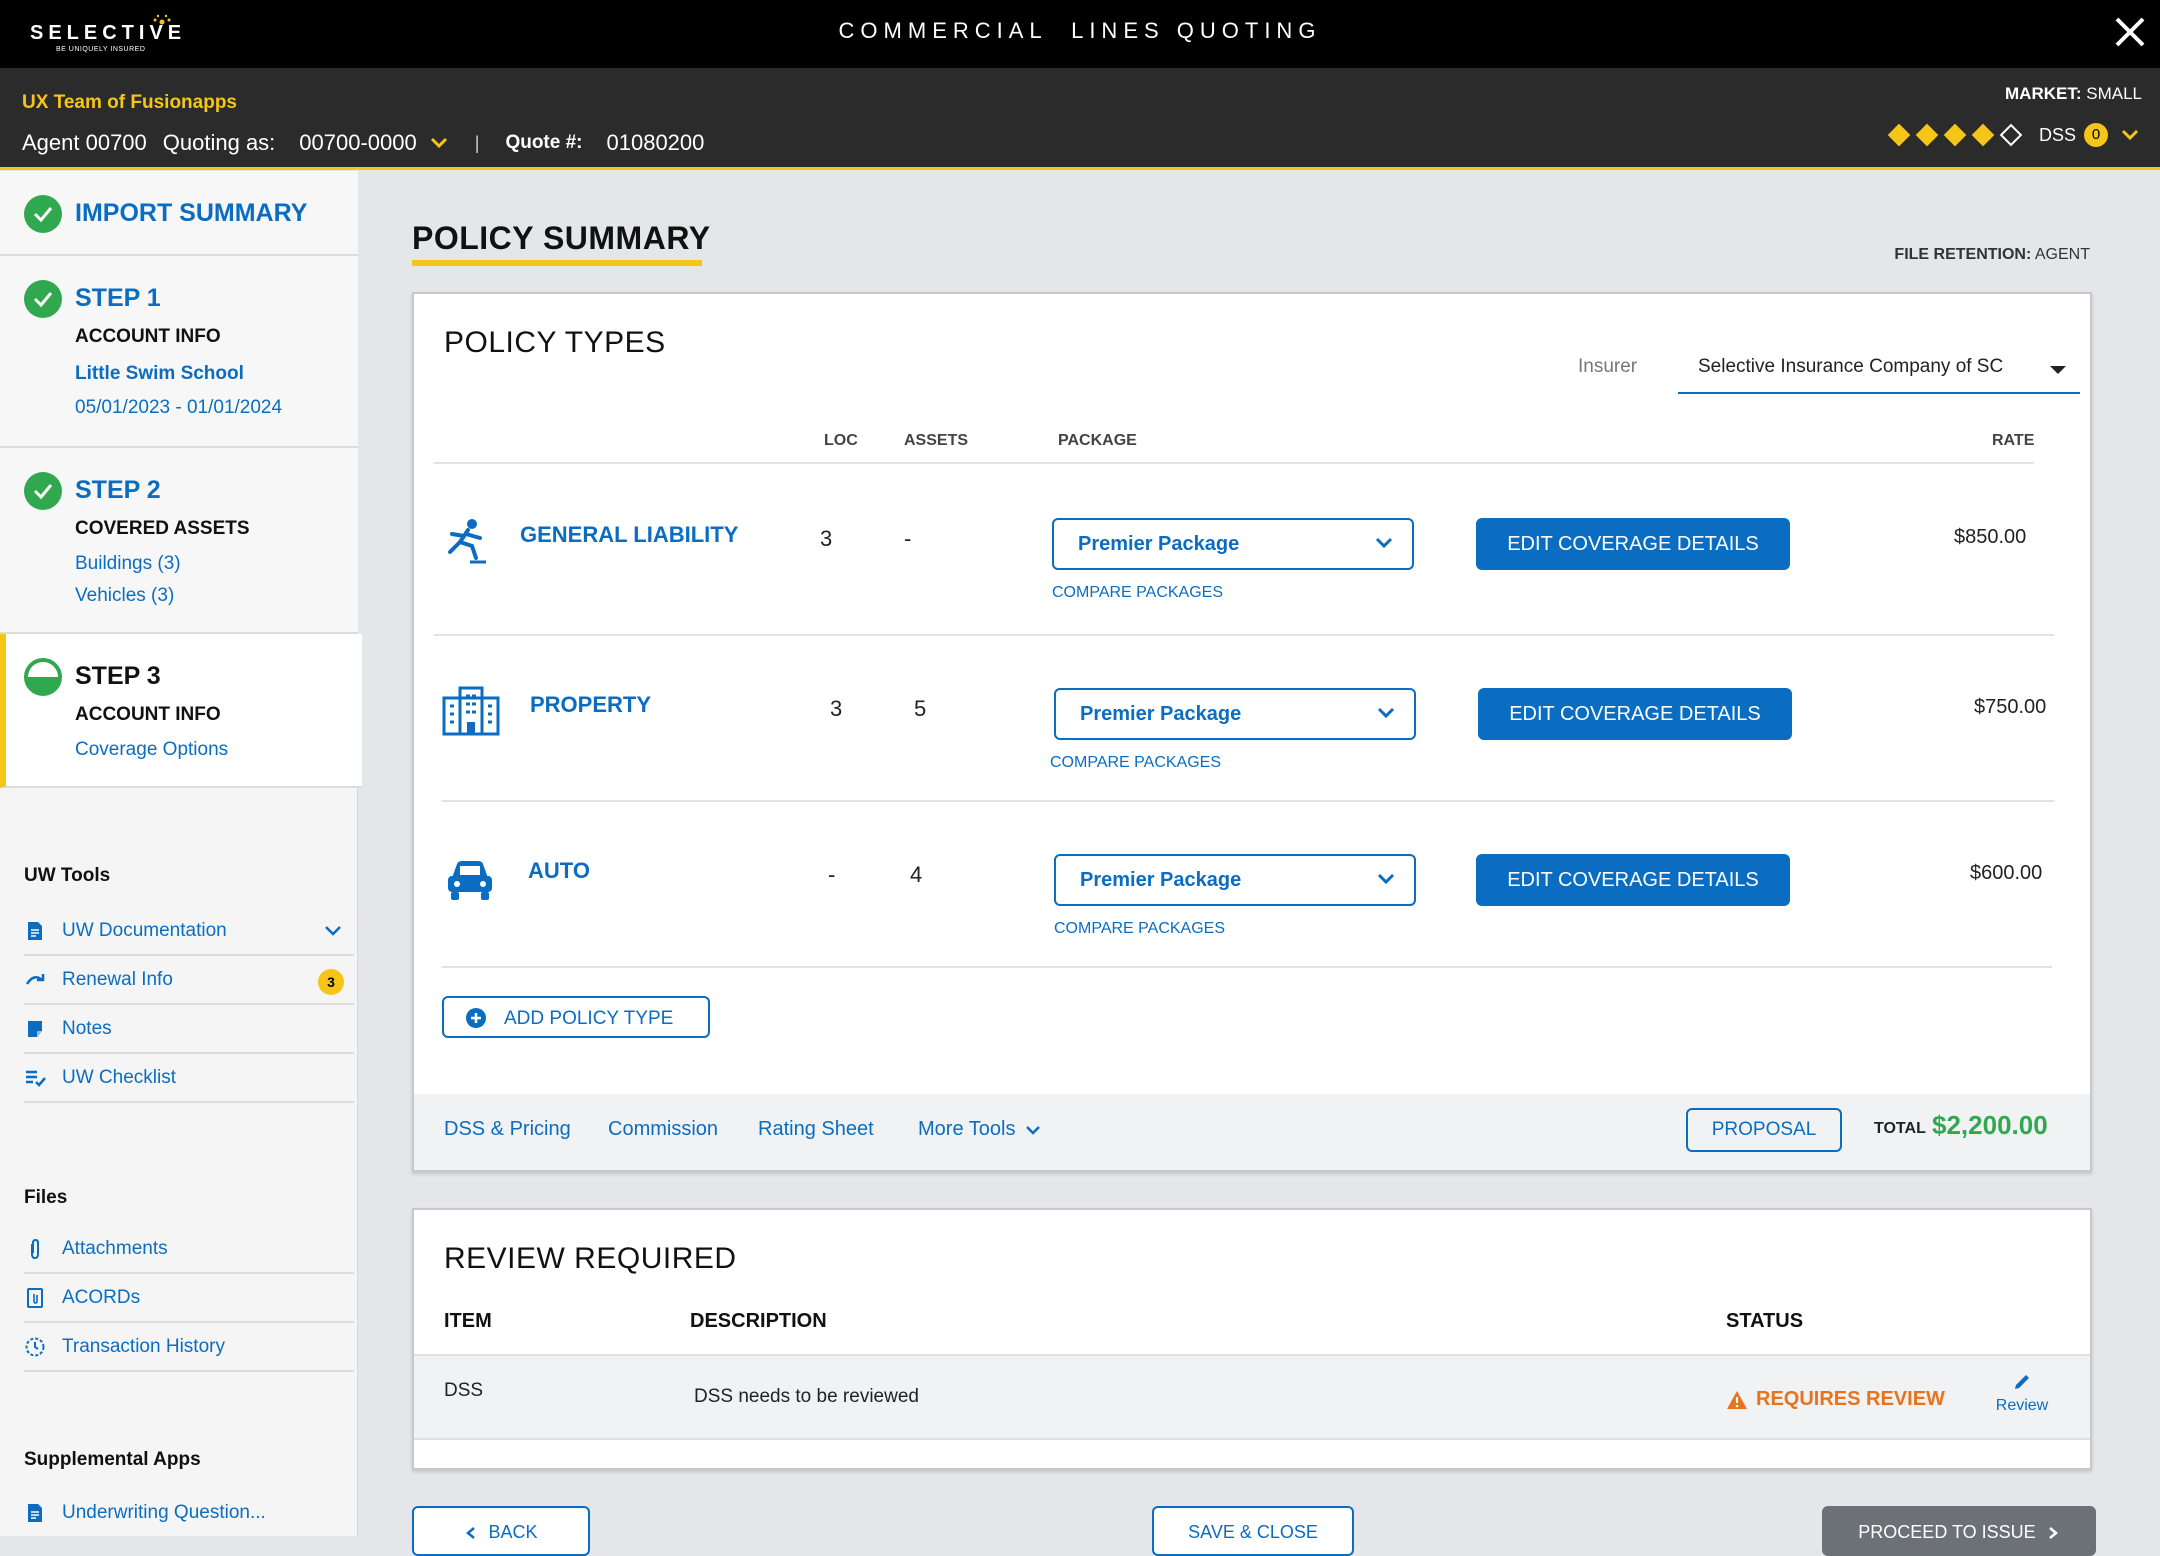 The width and height of the screenshot is (2160, 1556). I want to click on auto-package-select: Premier Package, so click(1235, 880).